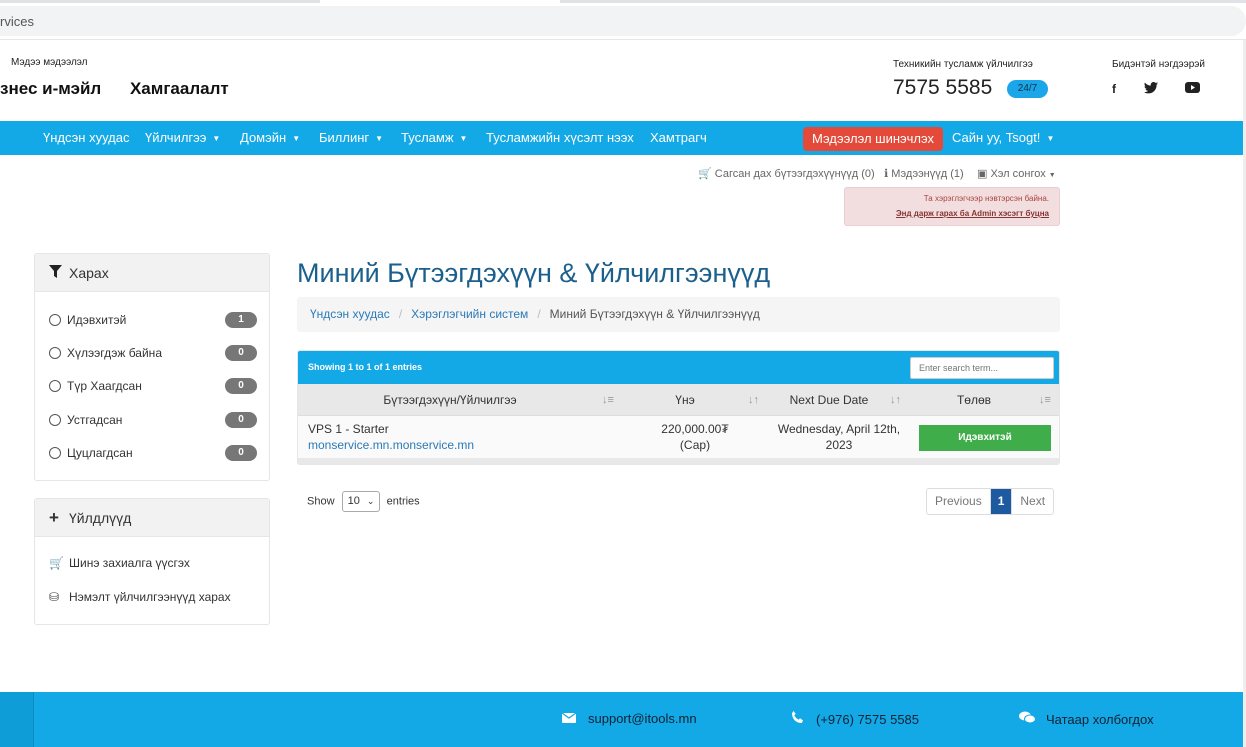  What do you see at coordinates (440, 1) in the screenshot?
I see `browser-active-tab` at bounding box center [440, 1].